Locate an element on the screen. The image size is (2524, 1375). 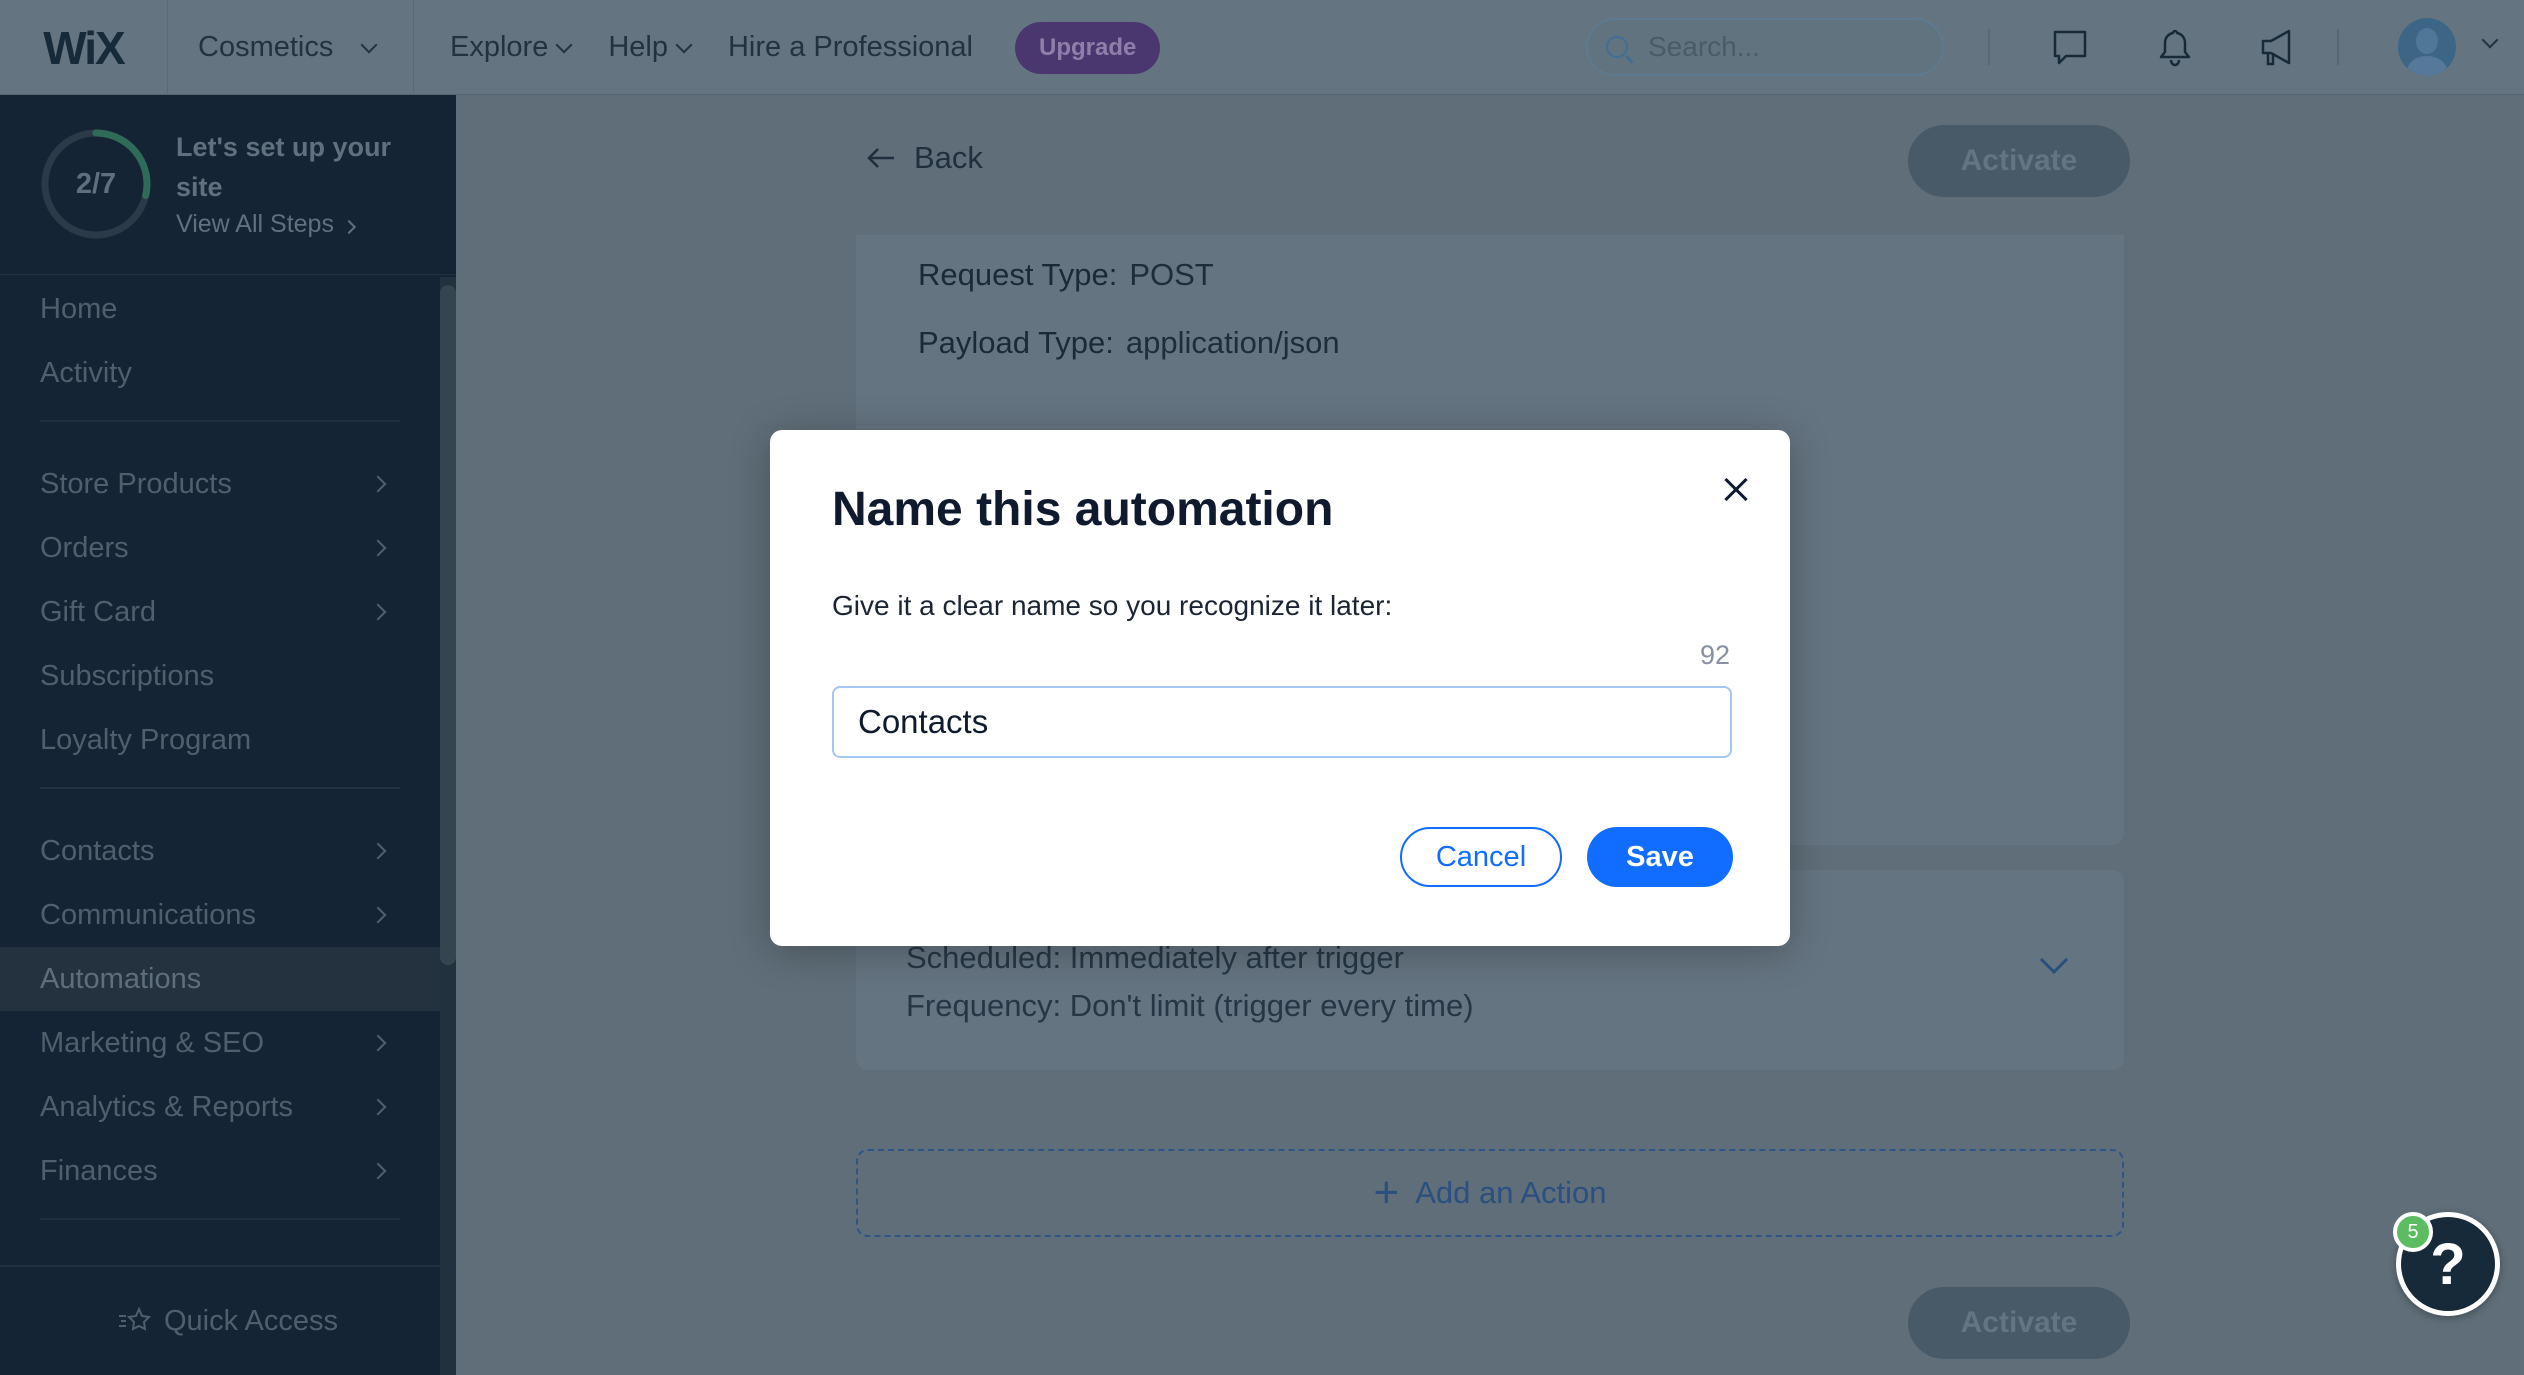
sidebar-item-analytics-reports: Analytics & Reports is located at coordinates (220, 1107).